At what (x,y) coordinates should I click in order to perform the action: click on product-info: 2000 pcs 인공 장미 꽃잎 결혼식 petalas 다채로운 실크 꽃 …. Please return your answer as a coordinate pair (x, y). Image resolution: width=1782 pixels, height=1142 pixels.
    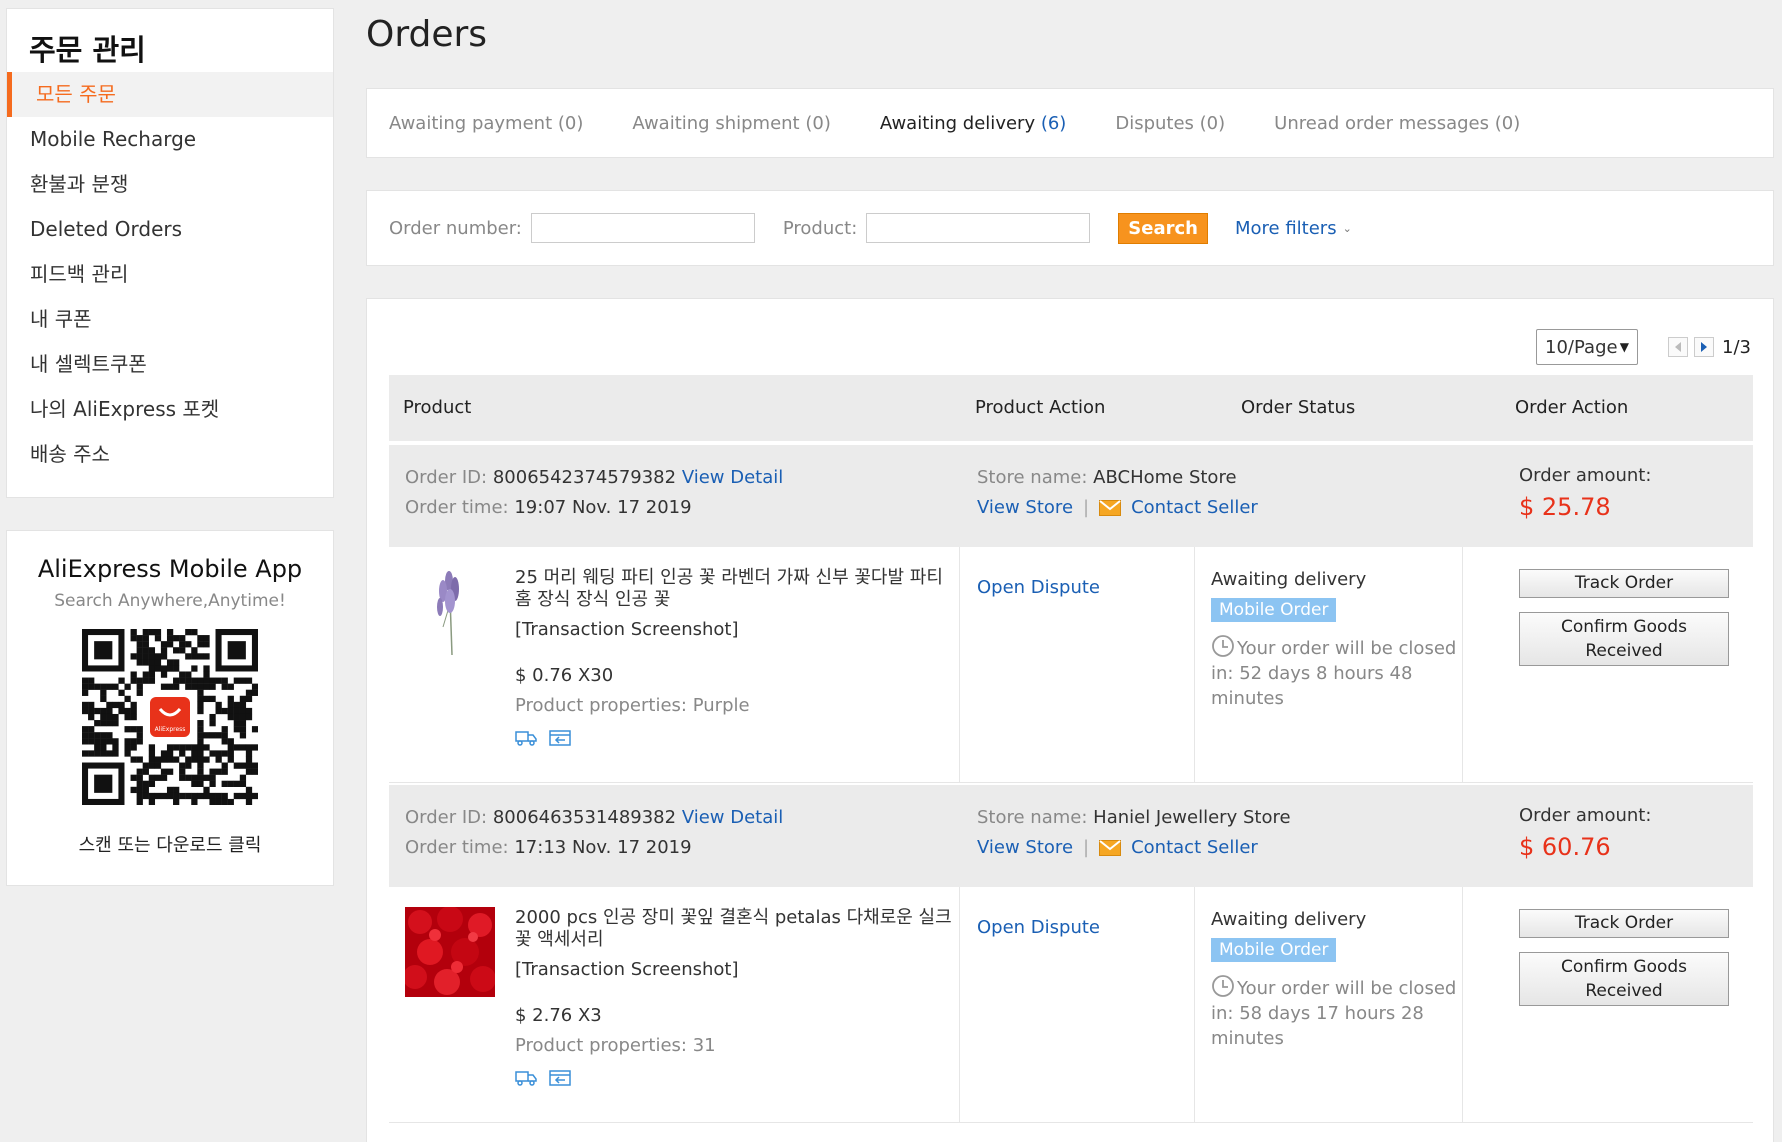
    Looking at the image, I should click on (735, 997).